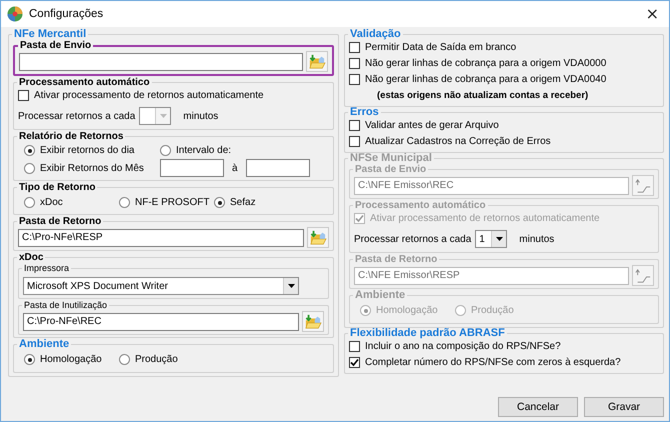 The image size is (670, 422). Describe the element at coordinates (463, 346) in the screenshot. I see `checkbox-label: Incluir o ano na composição do RPS/NFSe?` at that location.